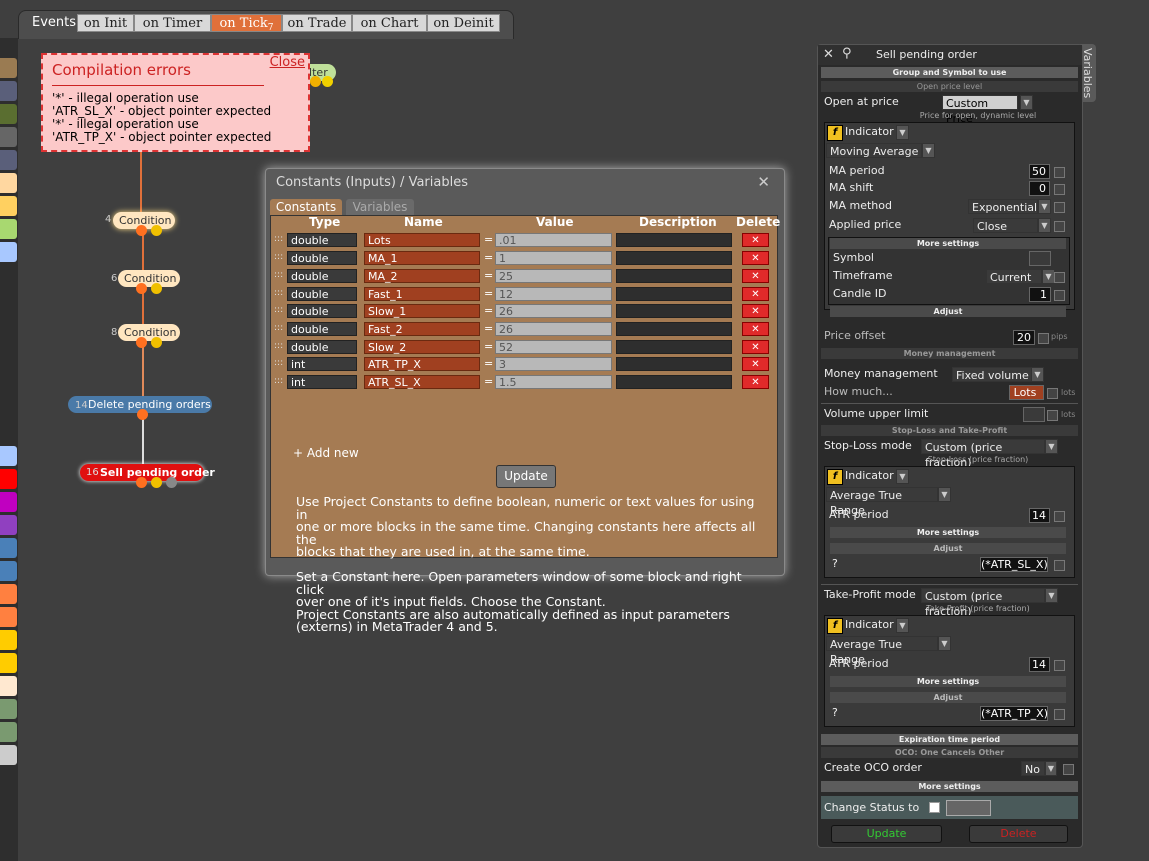 Image resolution: width=1149 pixels, height=861 pixels. What do you see at coordinates (422, 382) in the screenshot?
I see `constant-name-field: ATR_SL_X` at bounding box center [422, 382].